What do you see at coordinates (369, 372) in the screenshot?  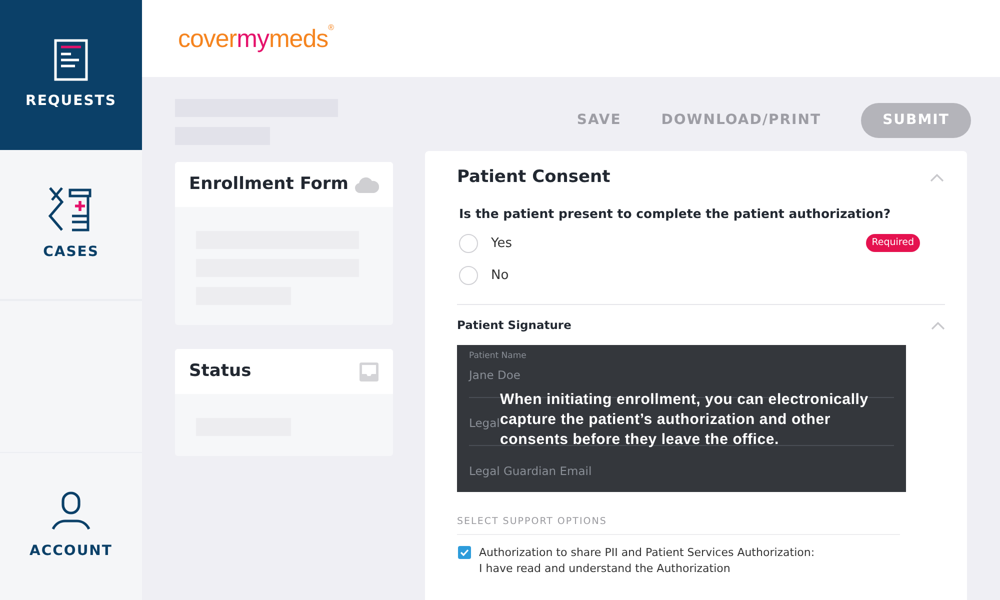 I see `inbox-icon` at bounding box center [369, 372].